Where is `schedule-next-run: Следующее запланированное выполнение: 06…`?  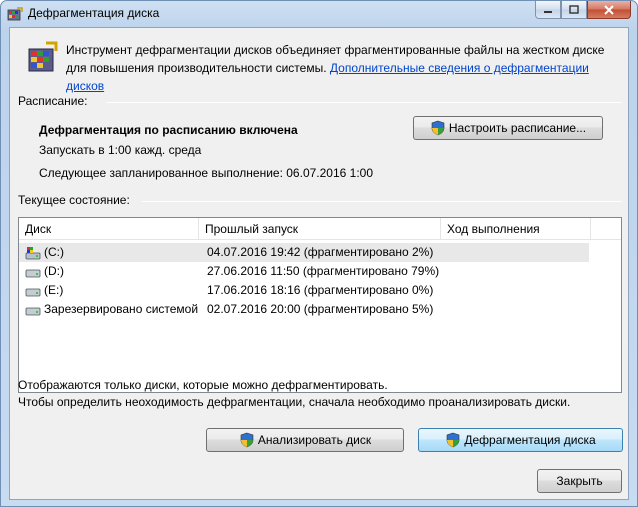 schedule-next-run: Следующее запланированное выполнение: 06… is located at coordinates (206, 173).